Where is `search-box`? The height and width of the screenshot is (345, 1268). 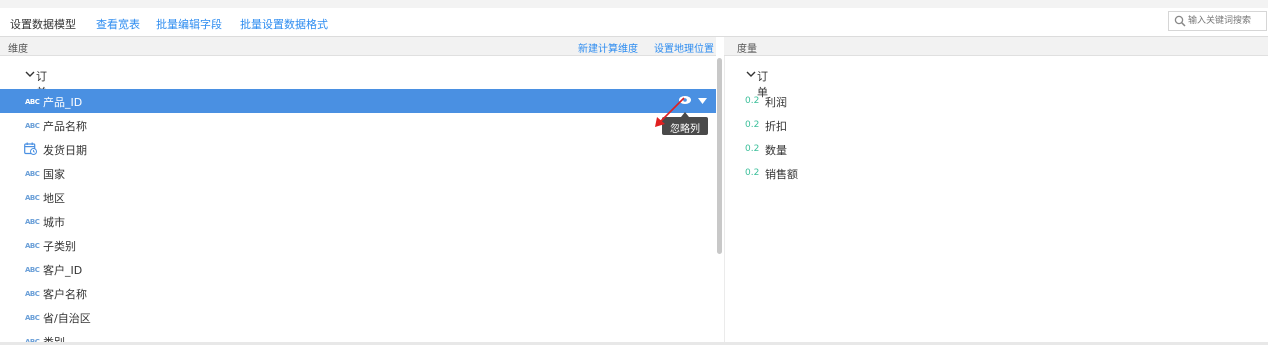
search-box is located at coordinates (1217, 21).